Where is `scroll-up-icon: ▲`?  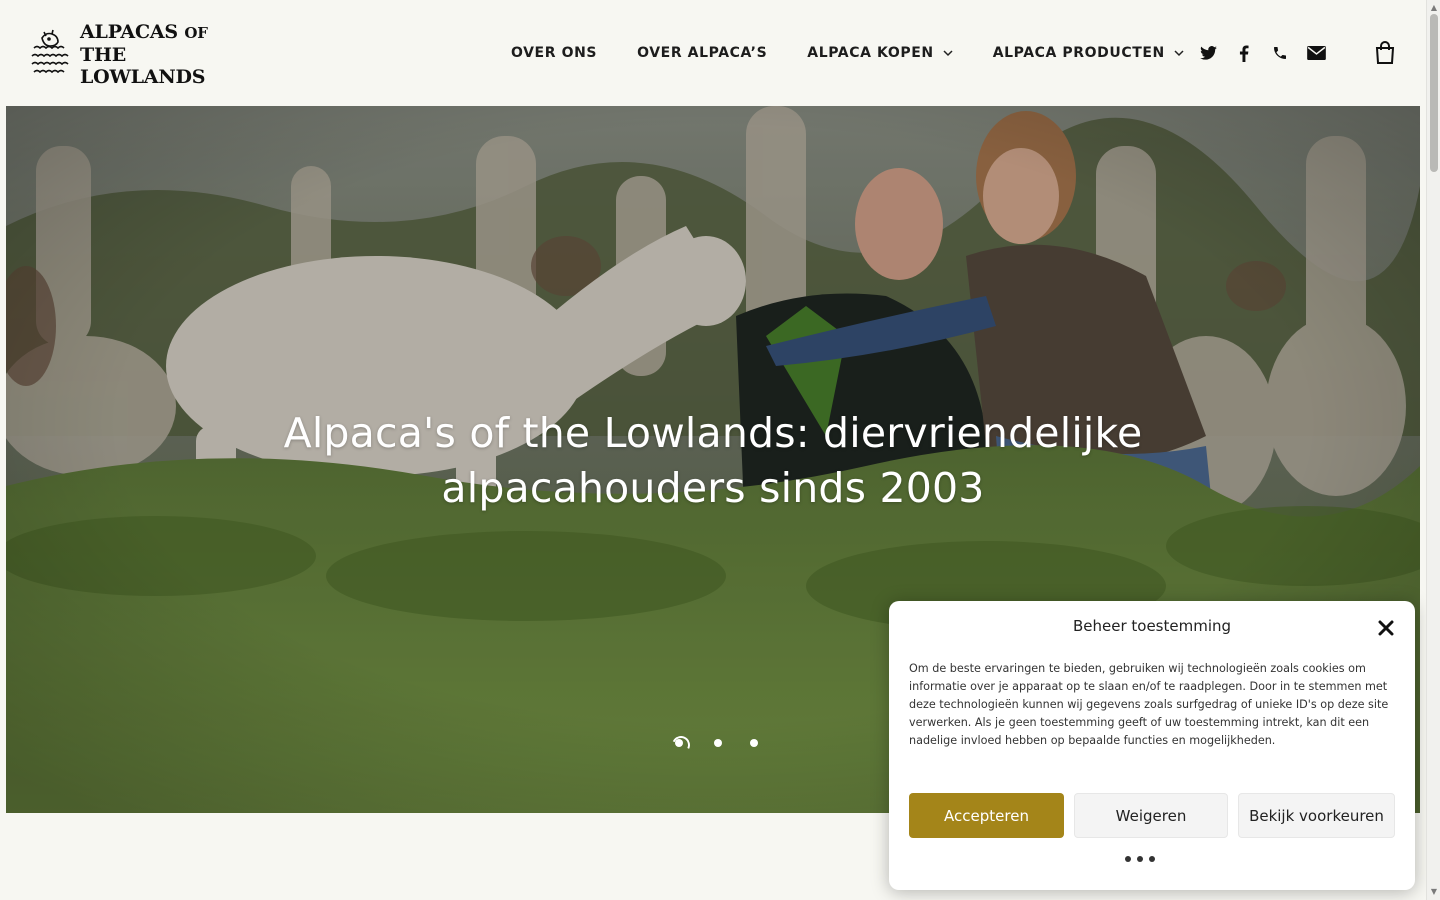 scroll-up-icon: ▲ is located at coordinates (1434, 8).